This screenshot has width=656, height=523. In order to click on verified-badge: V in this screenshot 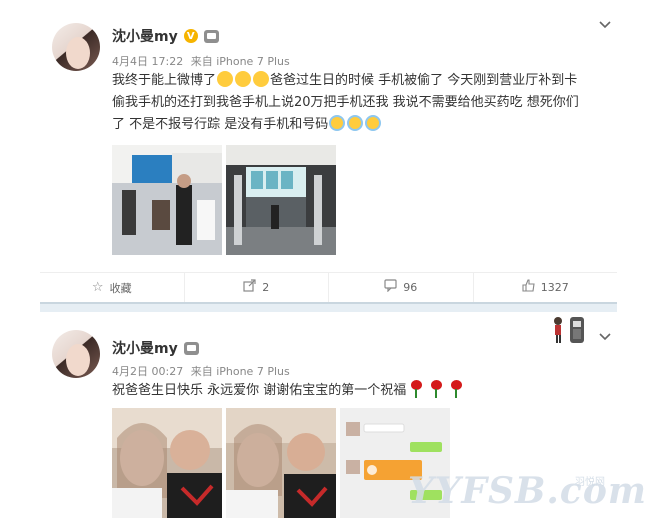, I will do `click(190, 36)`.